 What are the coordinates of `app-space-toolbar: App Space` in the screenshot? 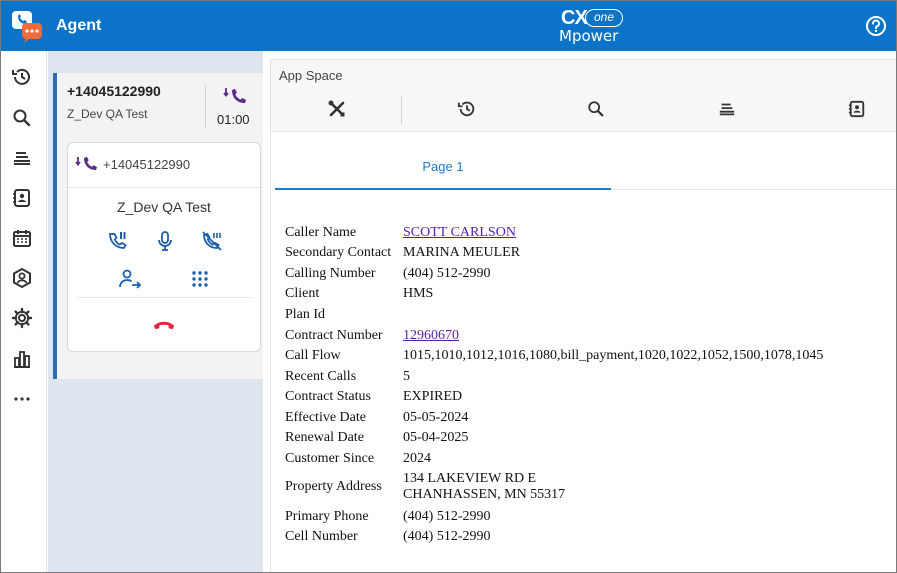 It's located at (583, 96).